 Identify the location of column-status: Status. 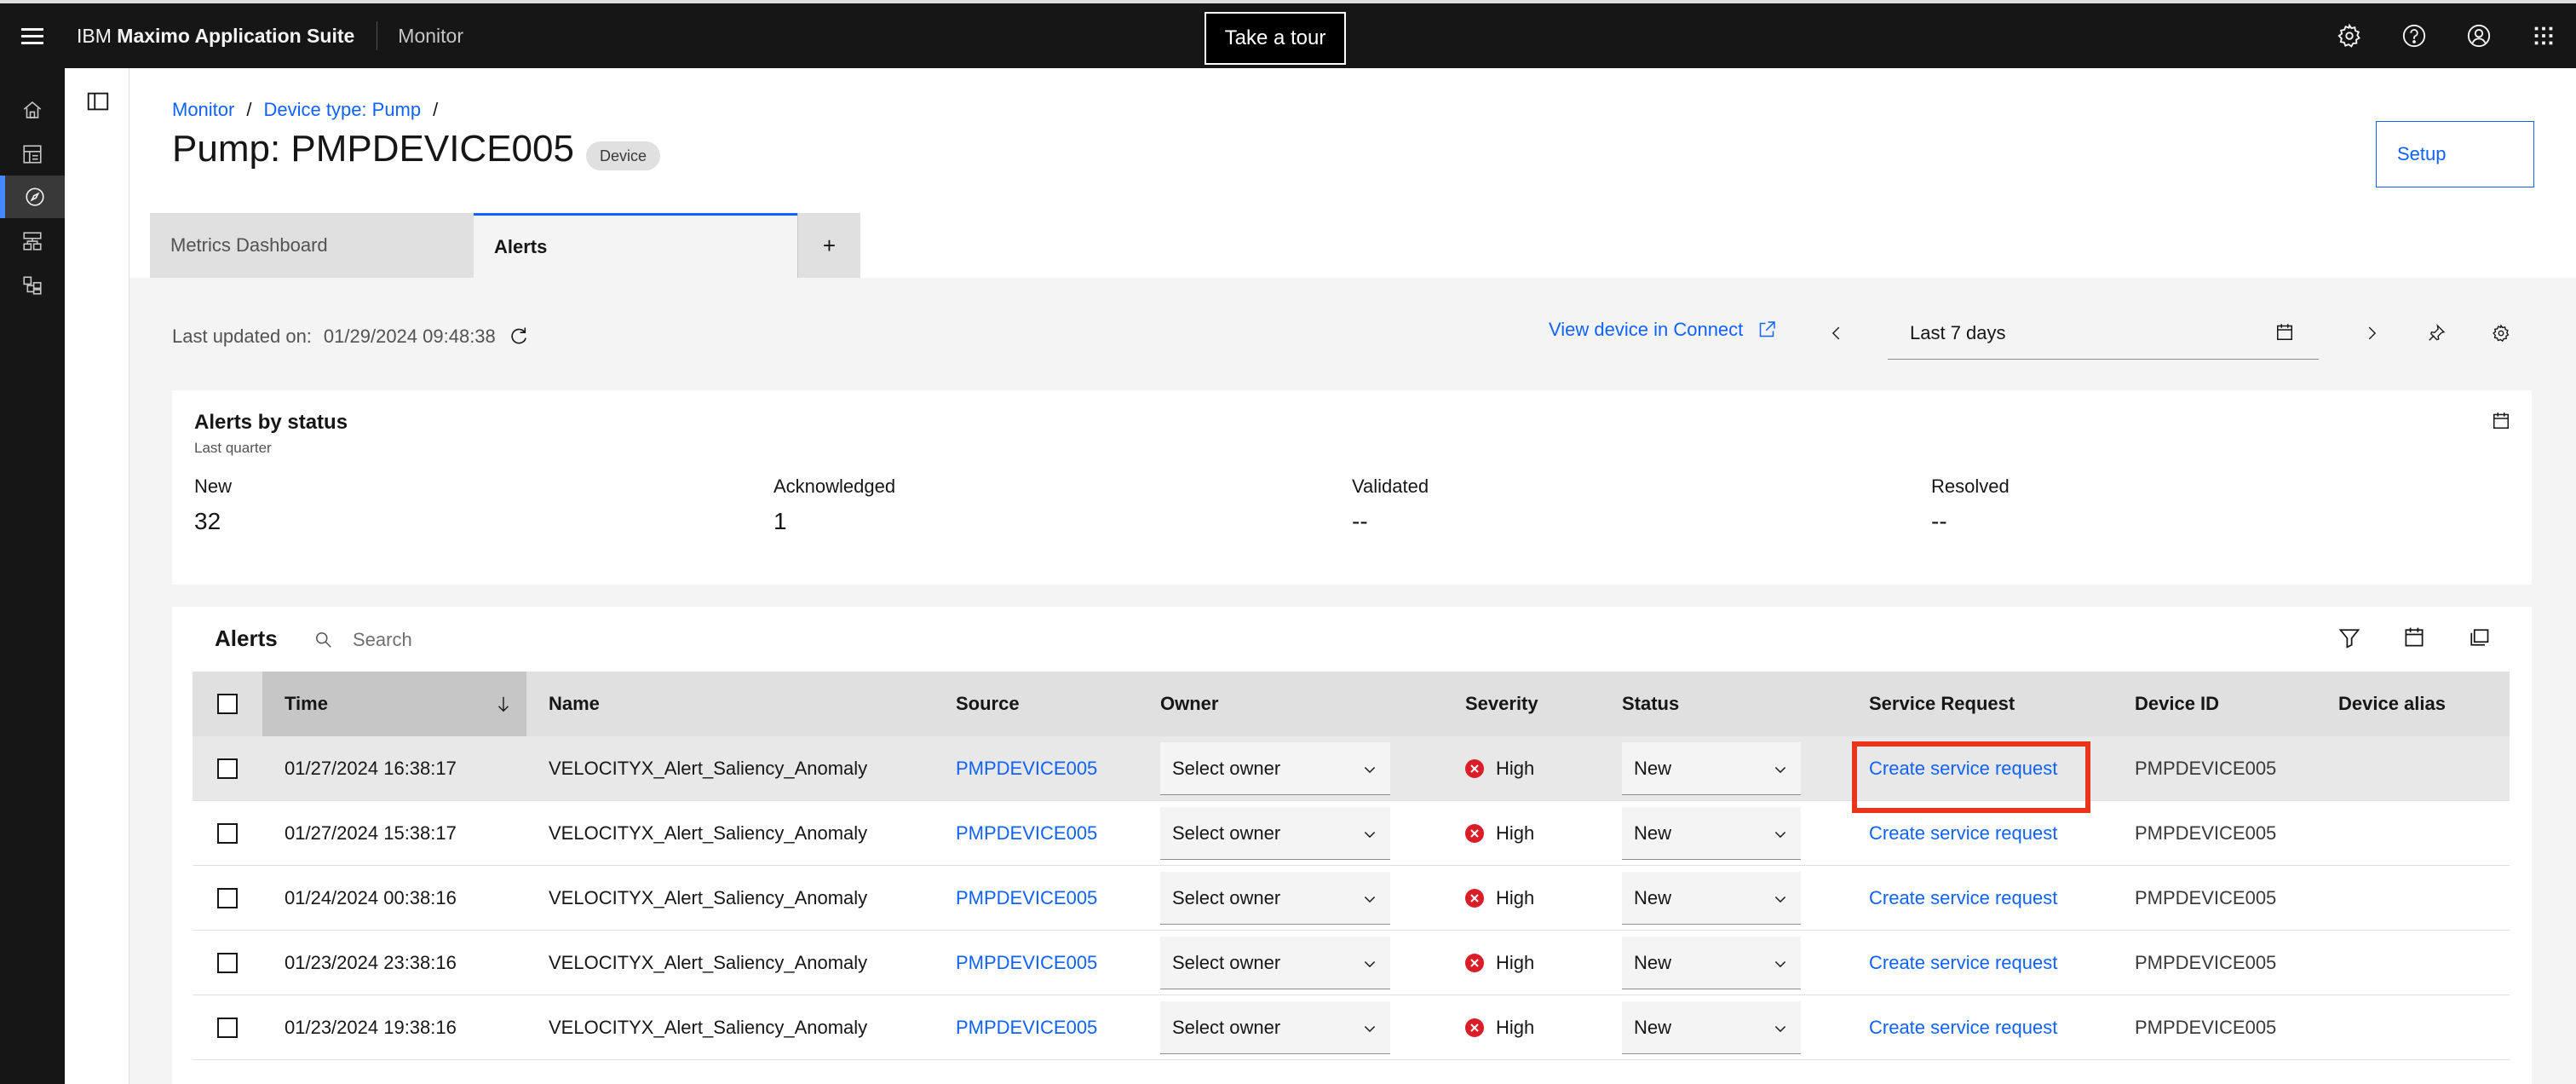
(1651, 704).